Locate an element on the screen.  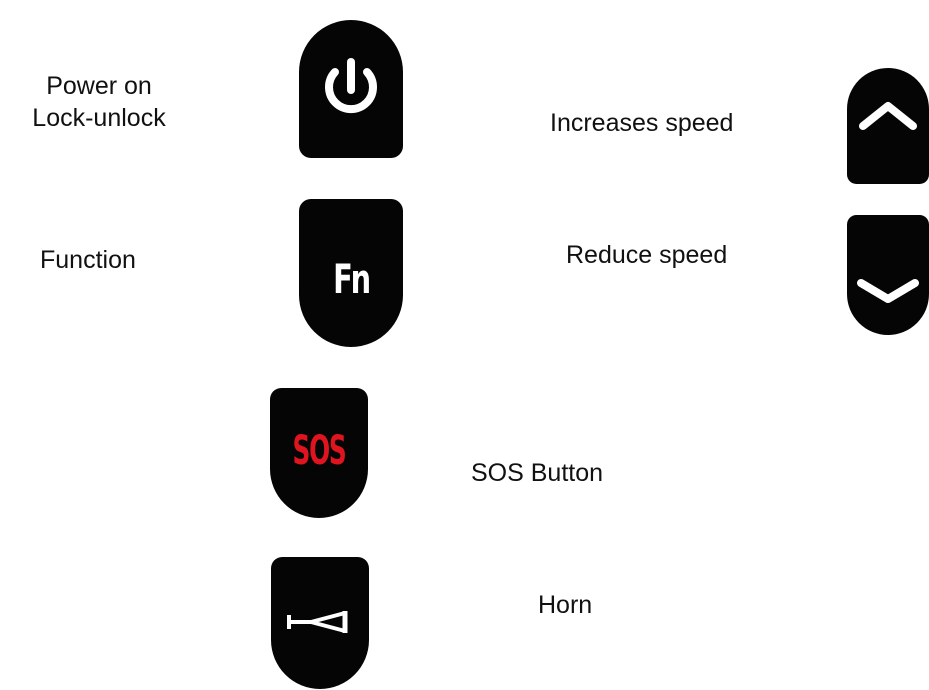
reduce-speed-button is located at coordinates (888, 275).